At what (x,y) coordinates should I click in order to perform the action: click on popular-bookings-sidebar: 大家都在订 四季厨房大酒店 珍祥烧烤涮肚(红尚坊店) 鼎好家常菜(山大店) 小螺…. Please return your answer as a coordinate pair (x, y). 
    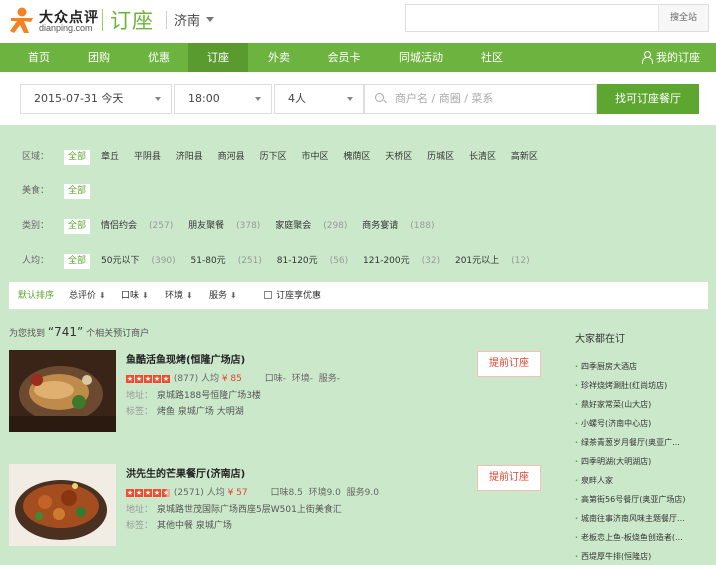
    Looking at the image, I should click on (642, 447).